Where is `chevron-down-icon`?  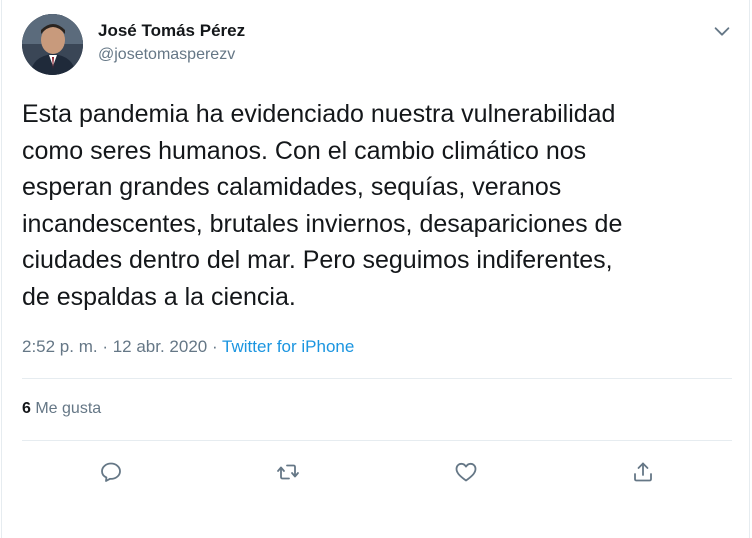 chevron-down-icon is located at coordinates (722, 31).